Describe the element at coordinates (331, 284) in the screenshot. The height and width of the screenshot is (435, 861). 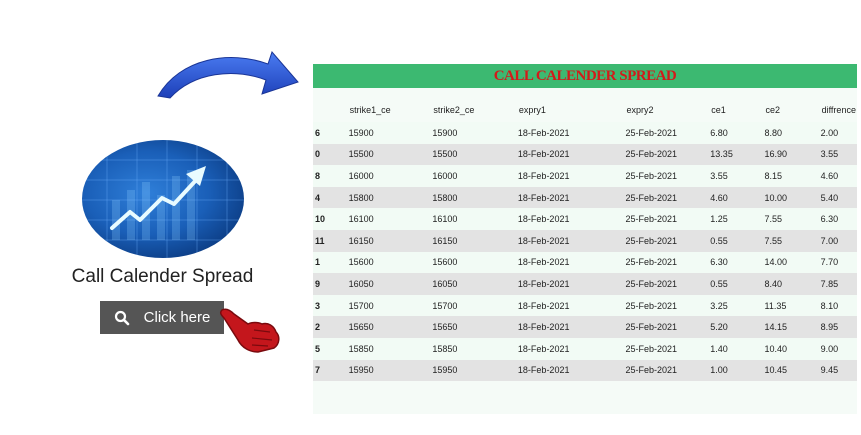
I see `table-cell: 9` at that location.